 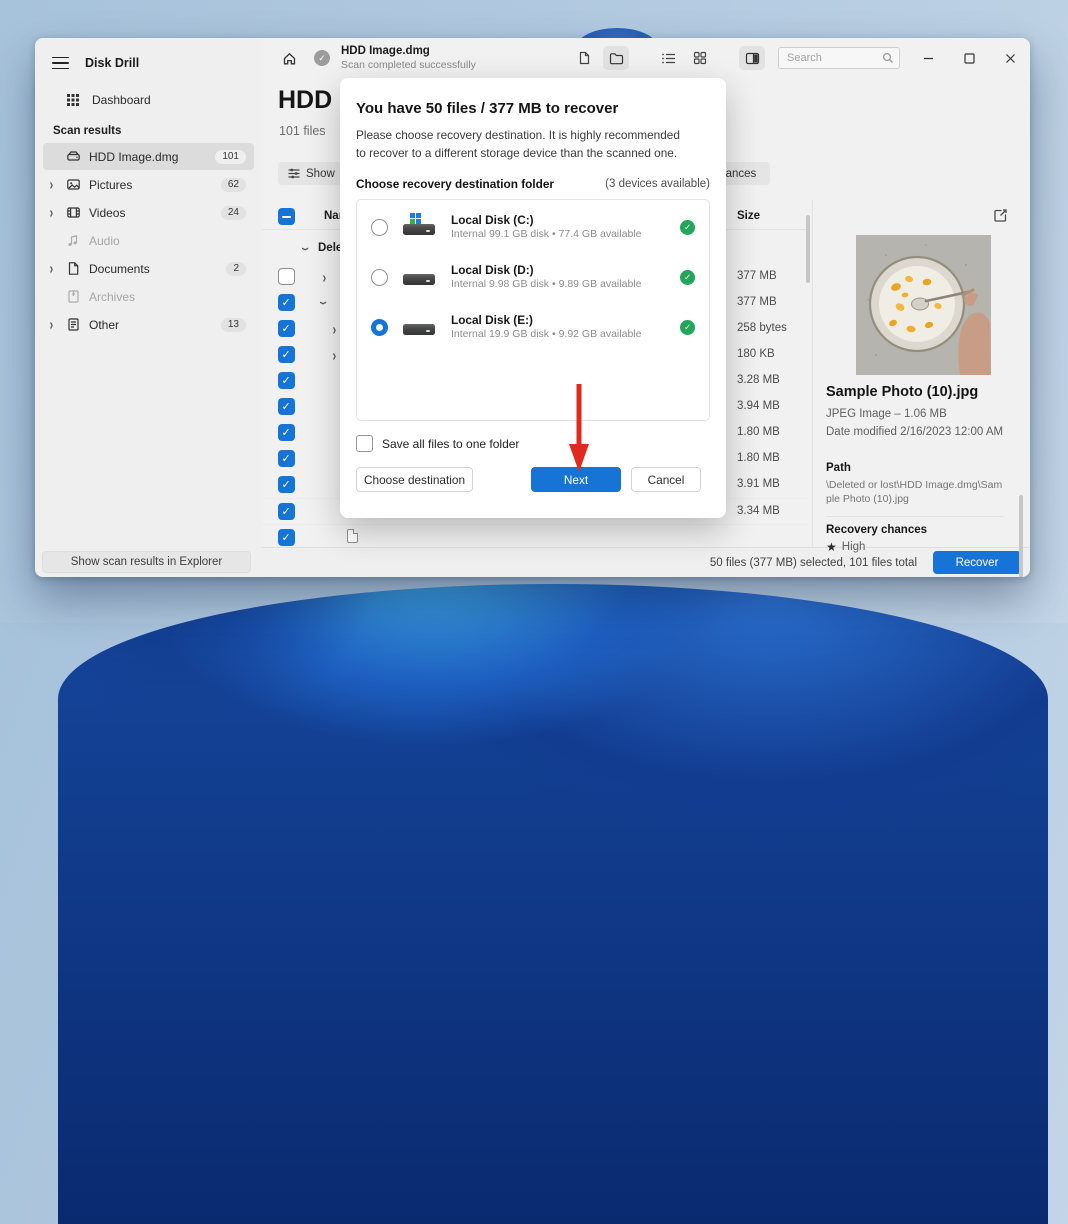 What do you see at coordinates (666, 480) in the screenshot?
I see `cancel-button: Cancel` at bounding box center [666, 480].